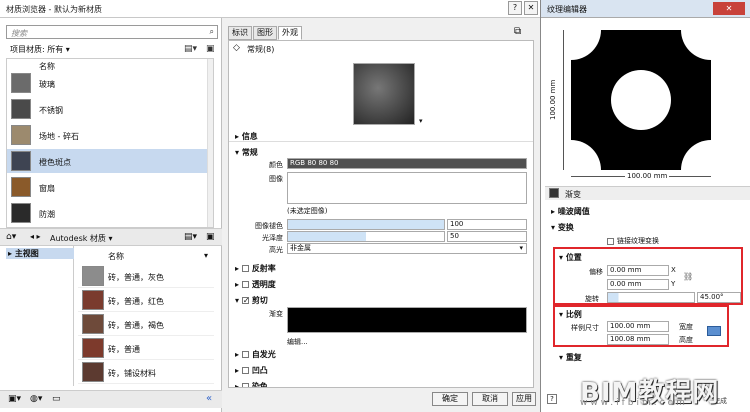  What do you see at coordinates (36, 399) in the screenshot?
I see `asset-icon: ◍▾` at bounding box center [36, 399].